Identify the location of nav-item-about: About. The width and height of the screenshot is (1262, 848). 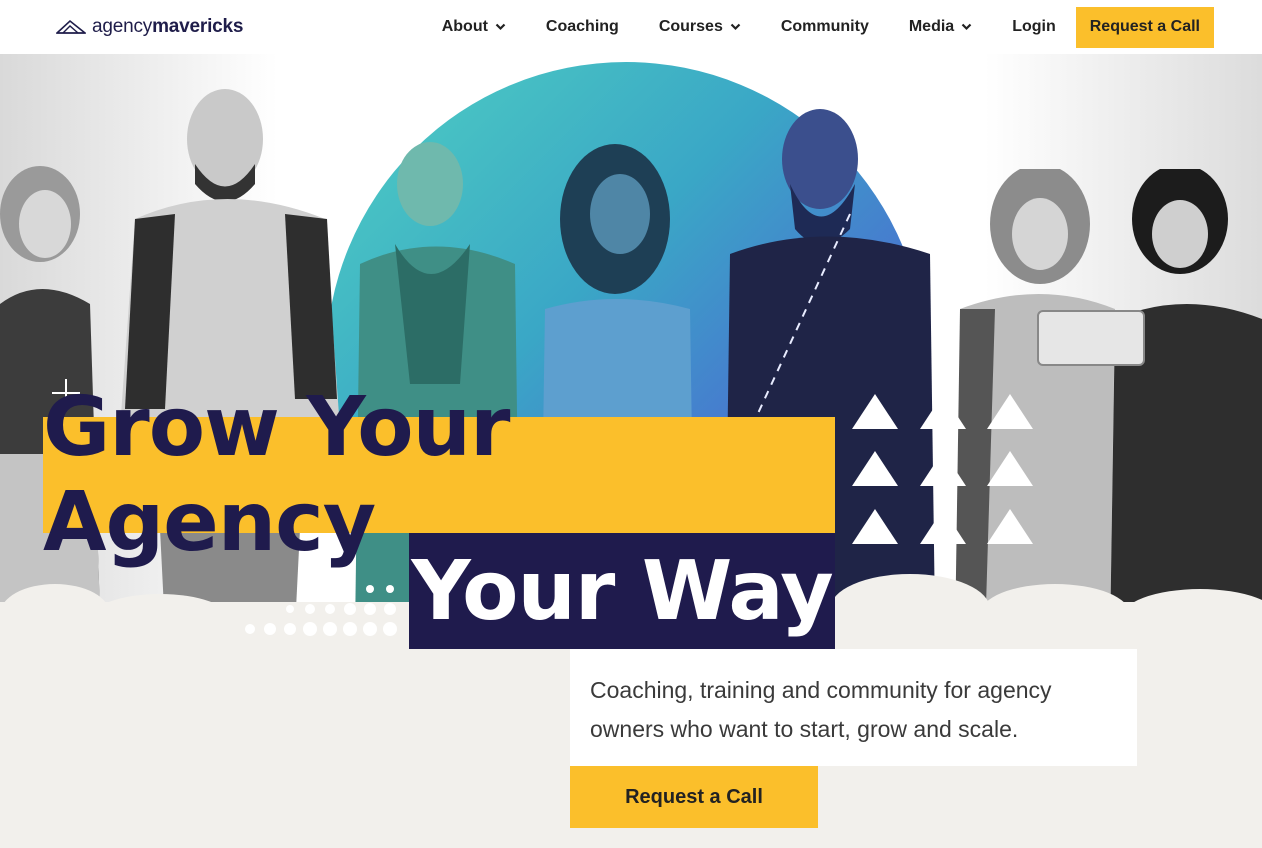
(474, 27).